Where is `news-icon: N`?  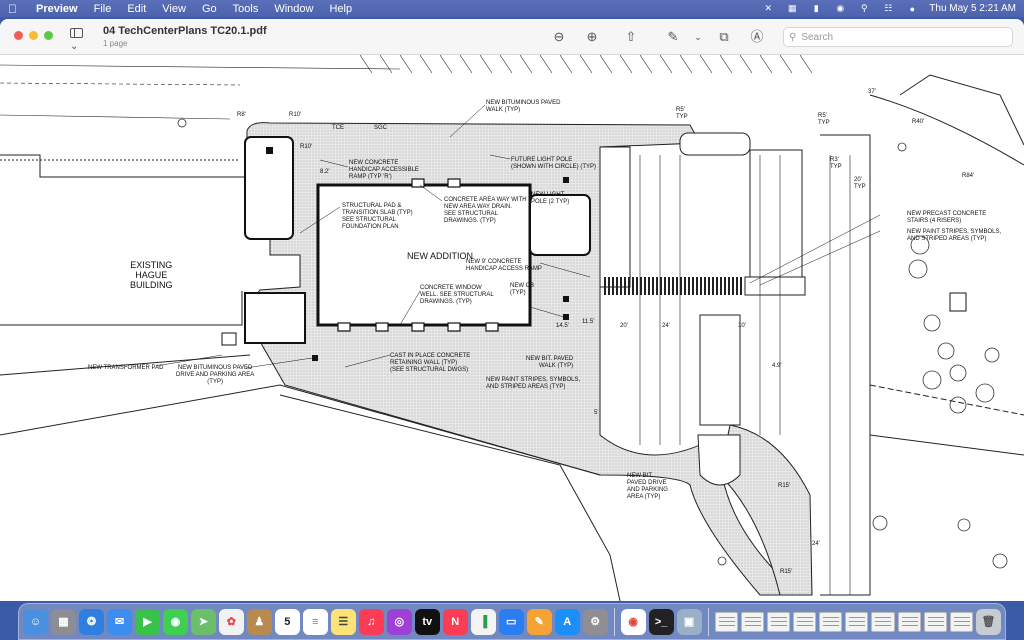
news-icon: N is located at coordinates (455, 621).